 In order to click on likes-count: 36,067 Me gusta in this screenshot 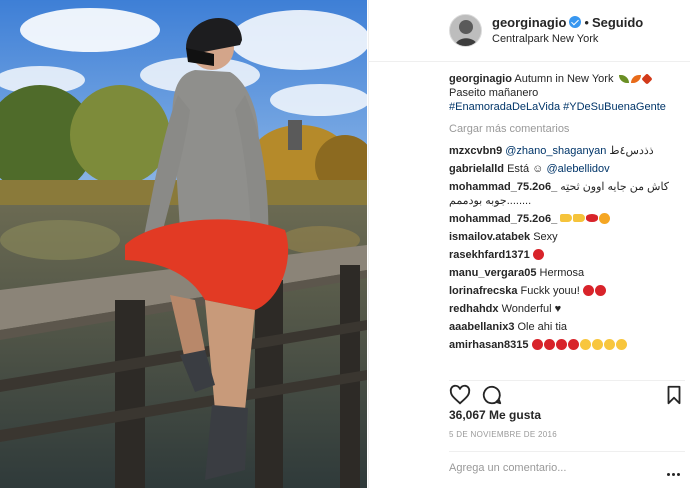, I will do `click(495, 415)`.